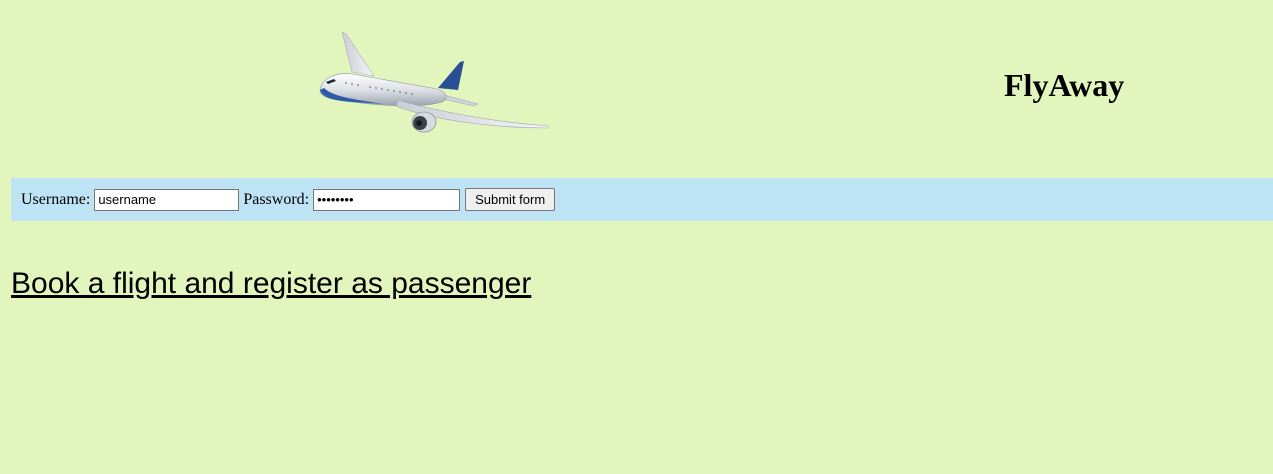  What do you see at coordinates (510, 199) in the screenshot?
I see `submit-form-button: Submit form` at bounding box center [510, 199].